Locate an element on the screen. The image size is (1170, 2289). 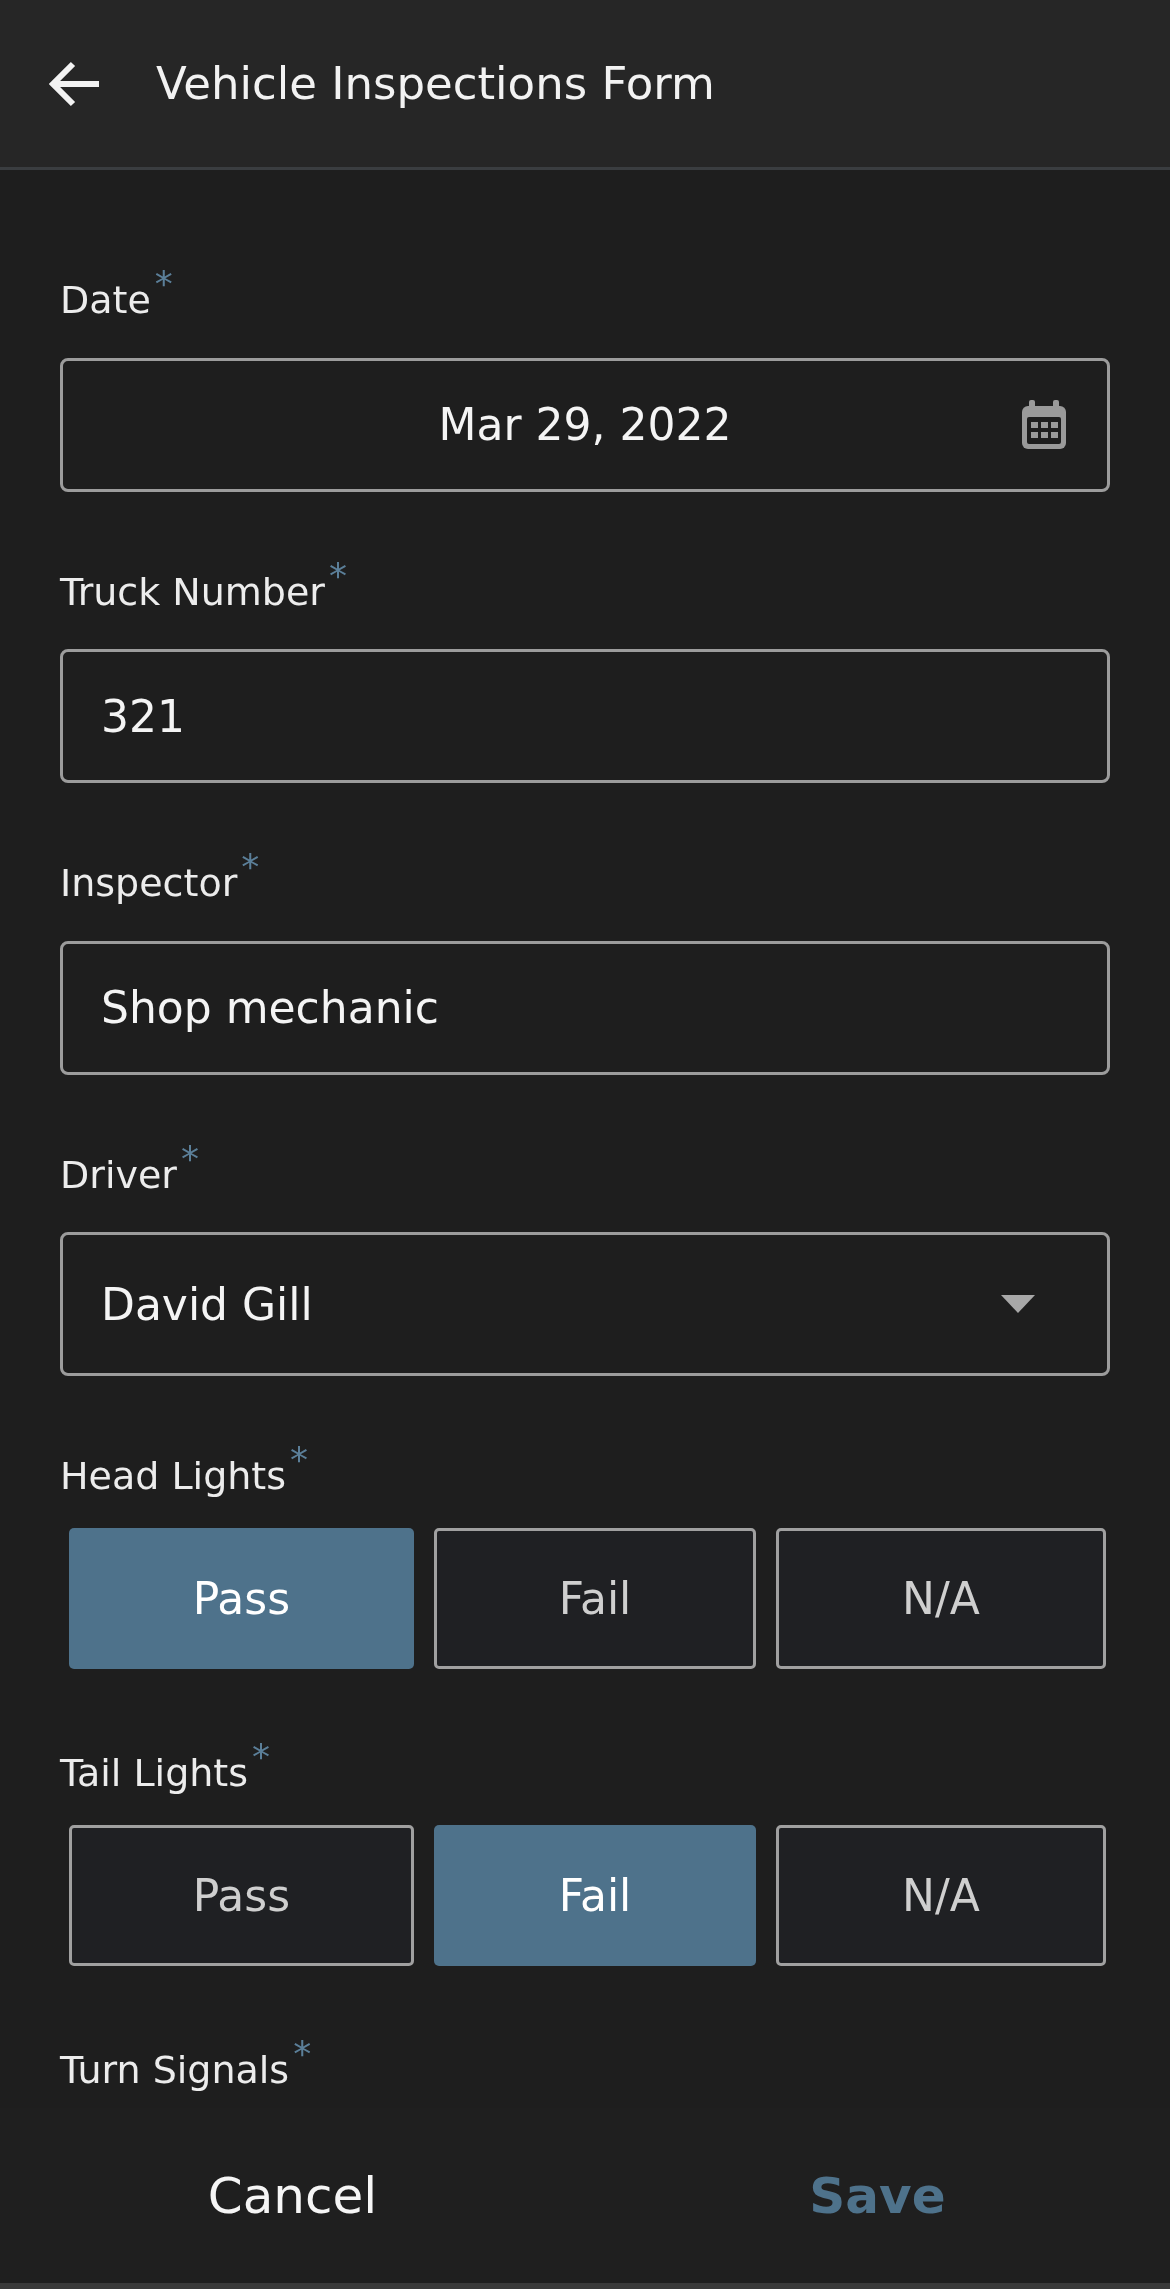
date-field: Mar 29, 2022 is located at coordinates (585, 424).